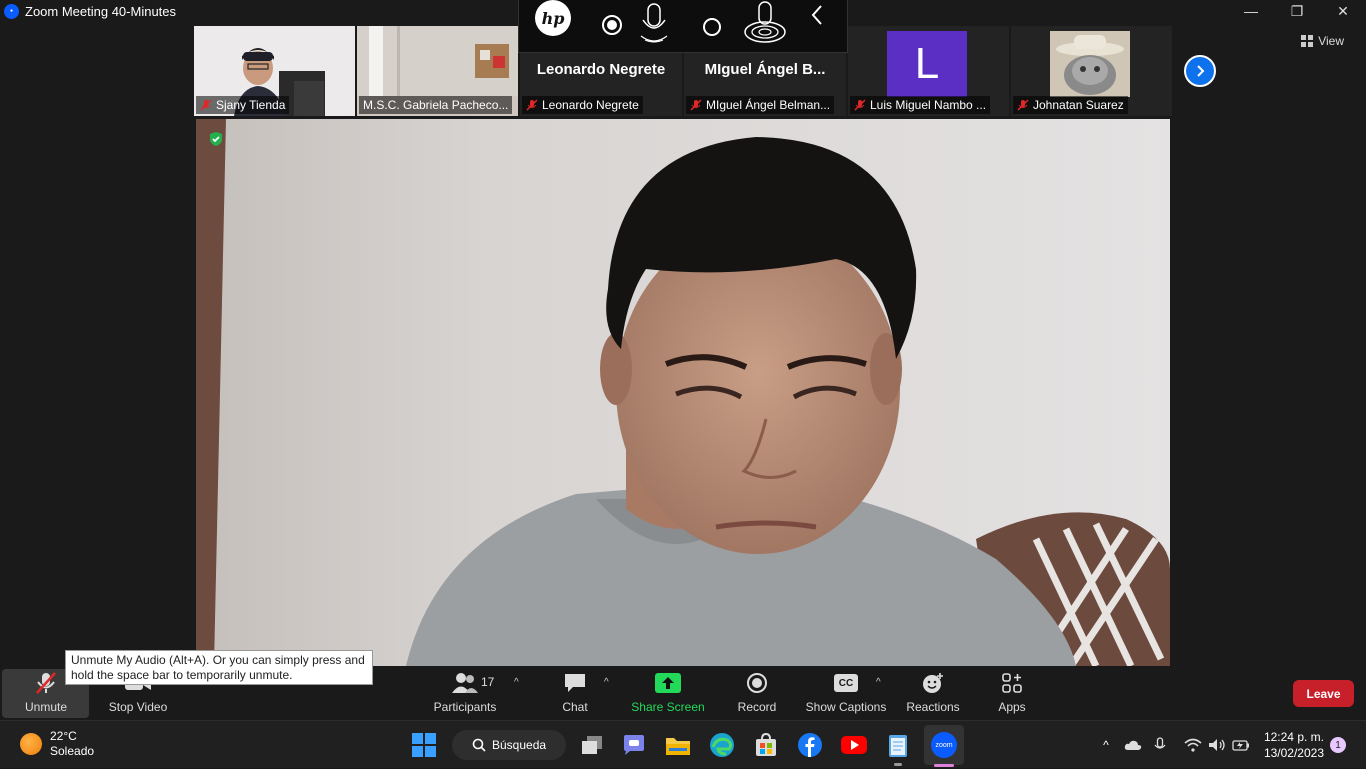  What do you see at coordinates (1323, 693) in the screenshot?
I see `leave-button: Leave` at bounding box center [1323, 693].